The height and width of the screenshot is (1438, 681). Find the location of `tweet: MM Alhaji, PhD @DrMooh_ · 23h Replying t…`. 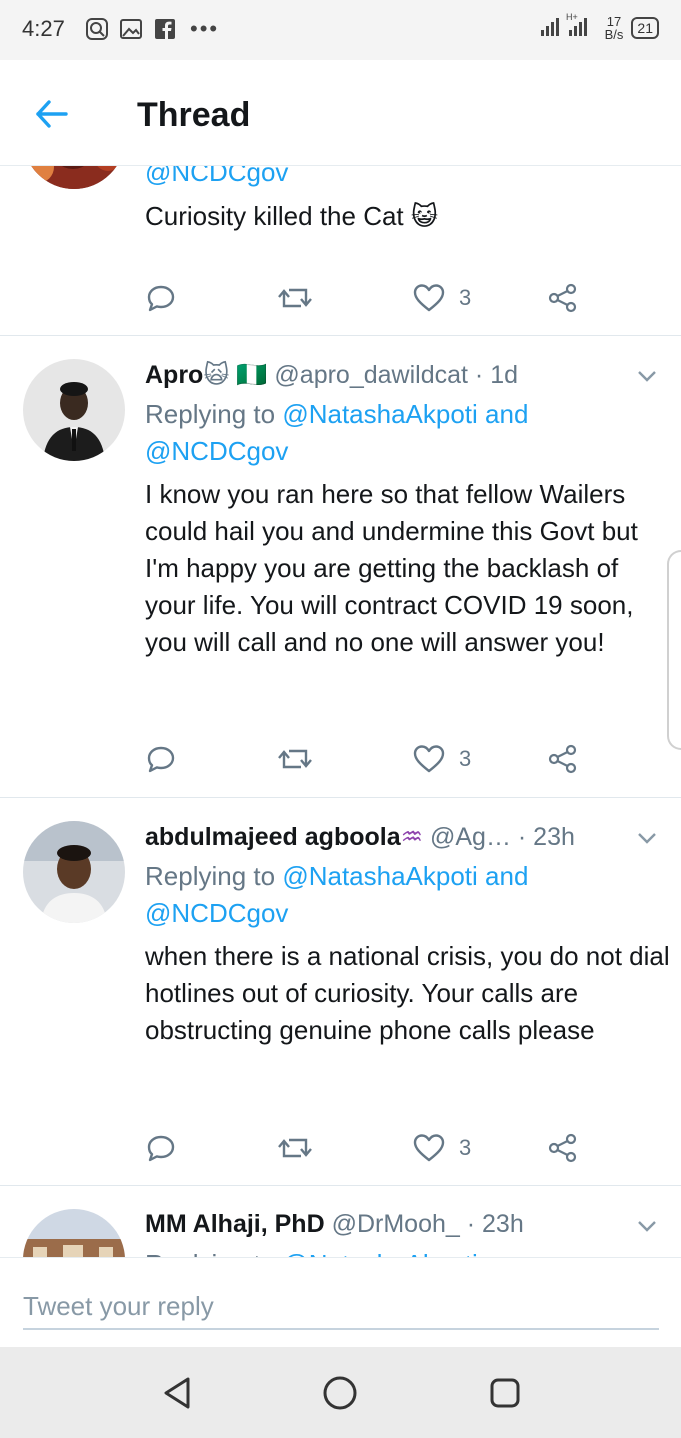

tweet: MM Alhaji, PhD @DrMooh_ · 23h Replying t… is located at coordinates (340, 1221).